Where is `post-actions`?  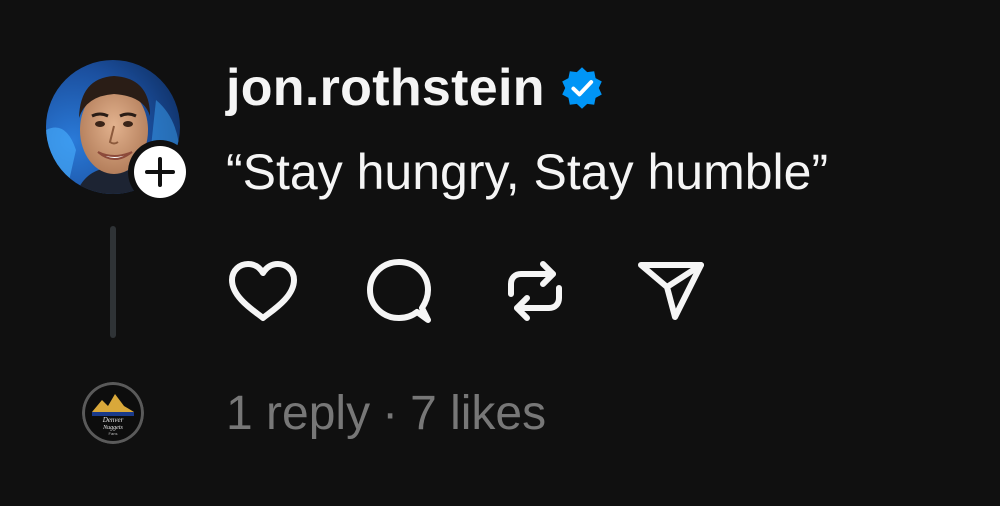 post-actions is located at coordinates (467, 291).